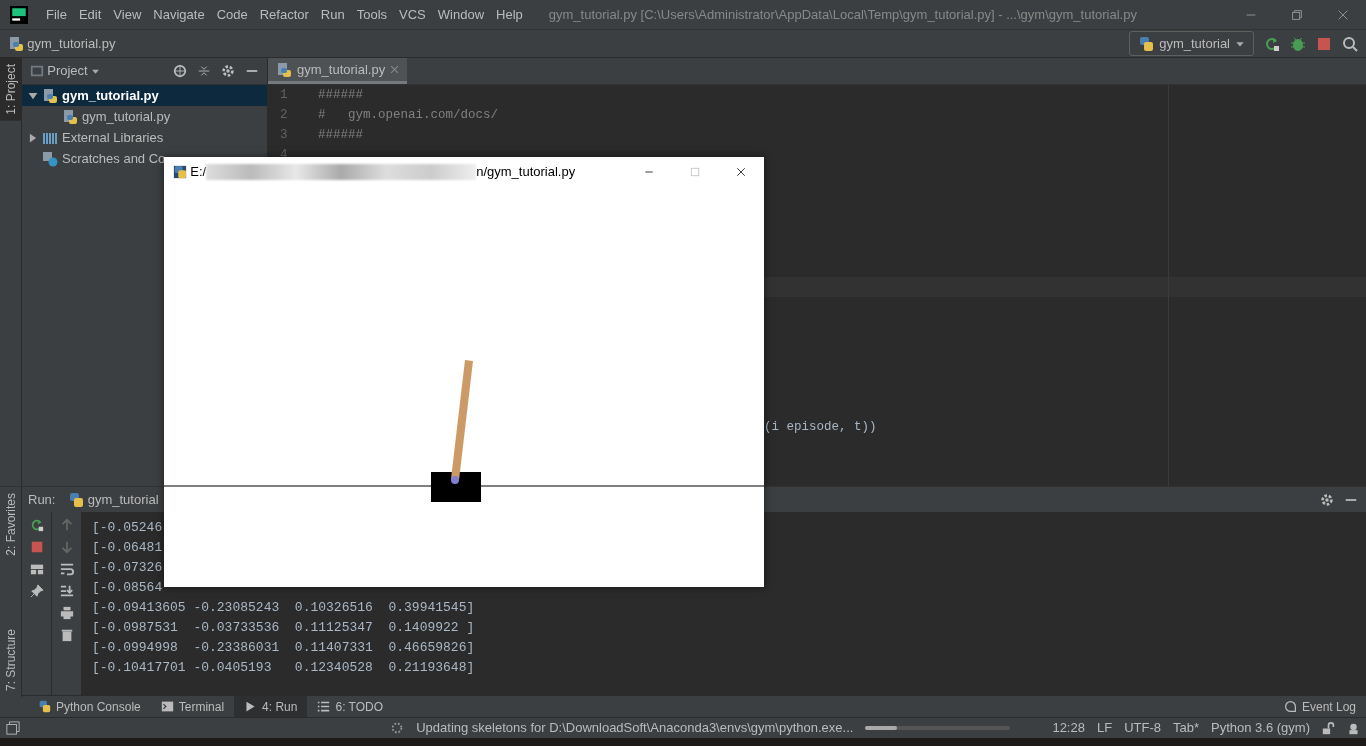  What do you see at coordinates (1350, 43) in the screenshot?
I see `search-icon` at bounding box center [1350, 43].